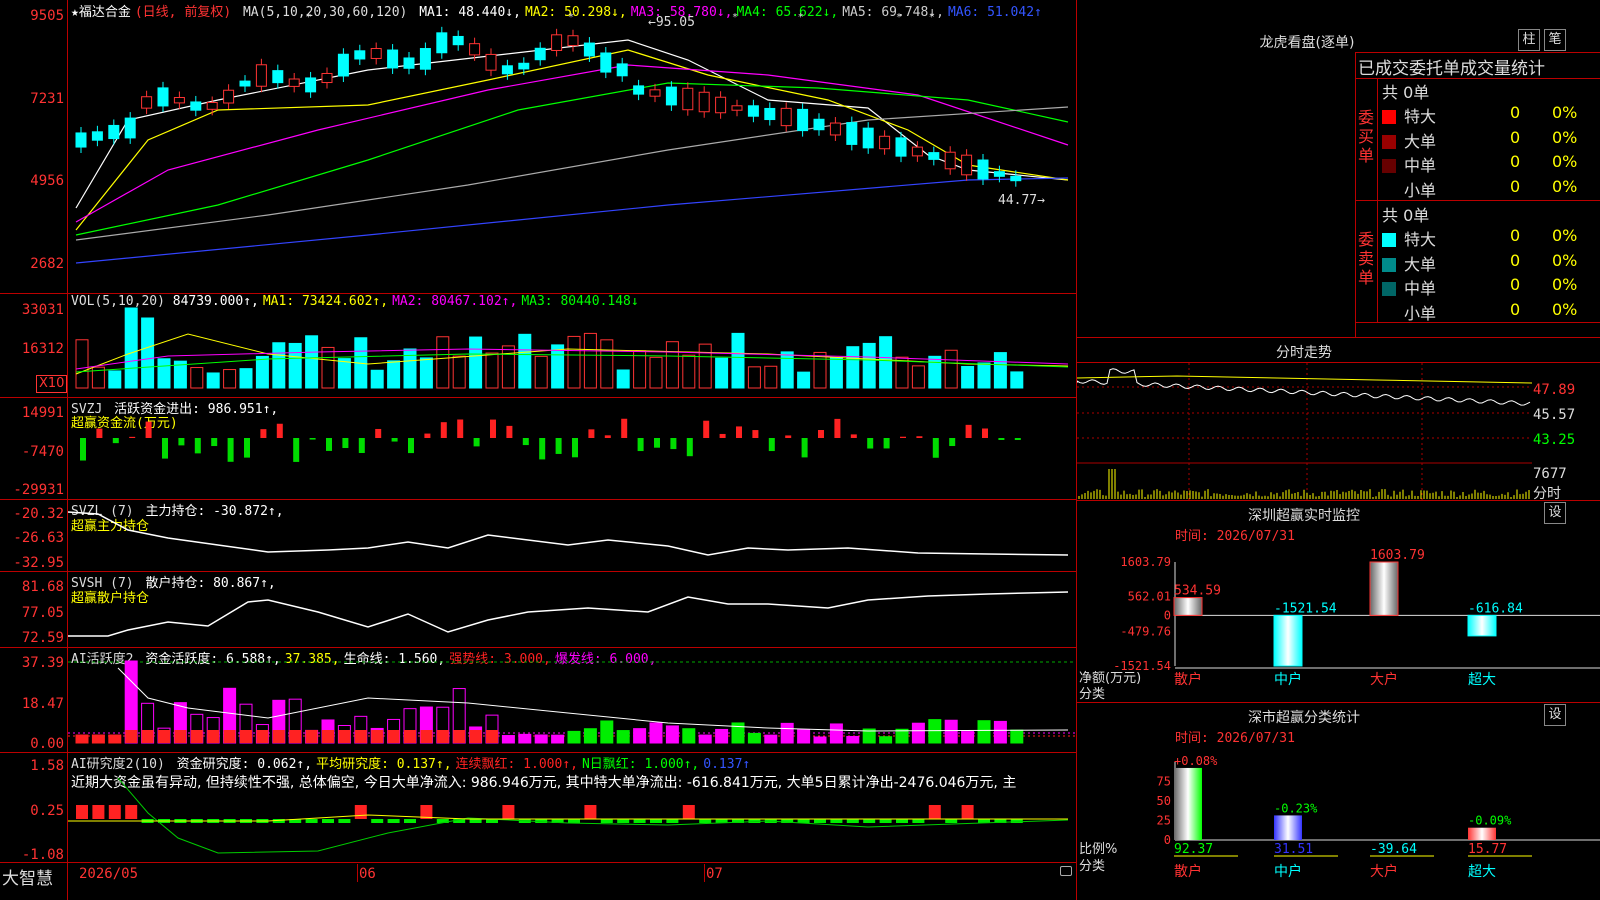  What do you see at coordinates (572, 609) in the screenshot?
I see `svsh-chart` at bounding box center [572, 609].